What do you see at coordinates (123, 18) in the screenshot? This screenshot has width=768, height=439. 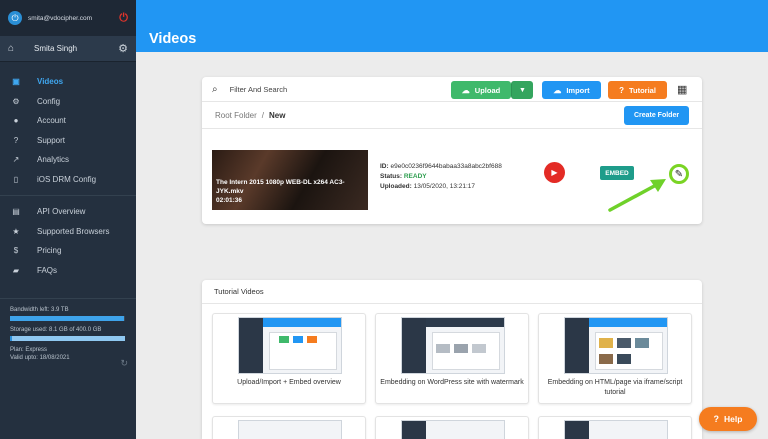 I see `logout-icon: ⏻` at bounding box center [123, 18].